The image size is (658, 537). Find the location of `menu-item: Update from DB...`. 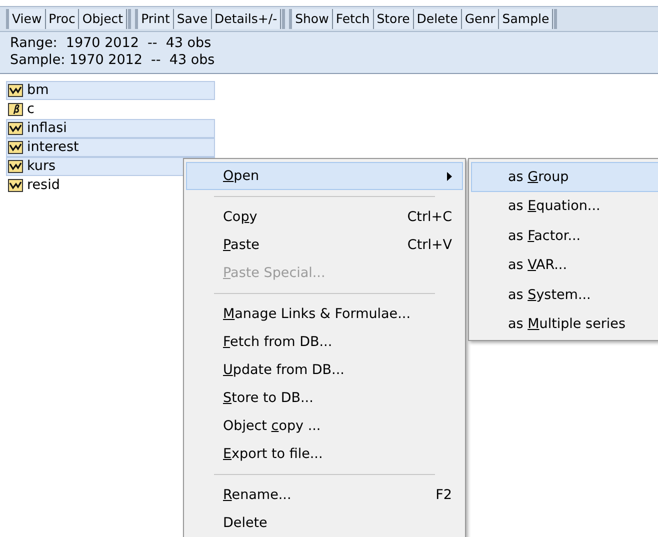

menu-item: Update from DB... is located at coordinates (324, 370).